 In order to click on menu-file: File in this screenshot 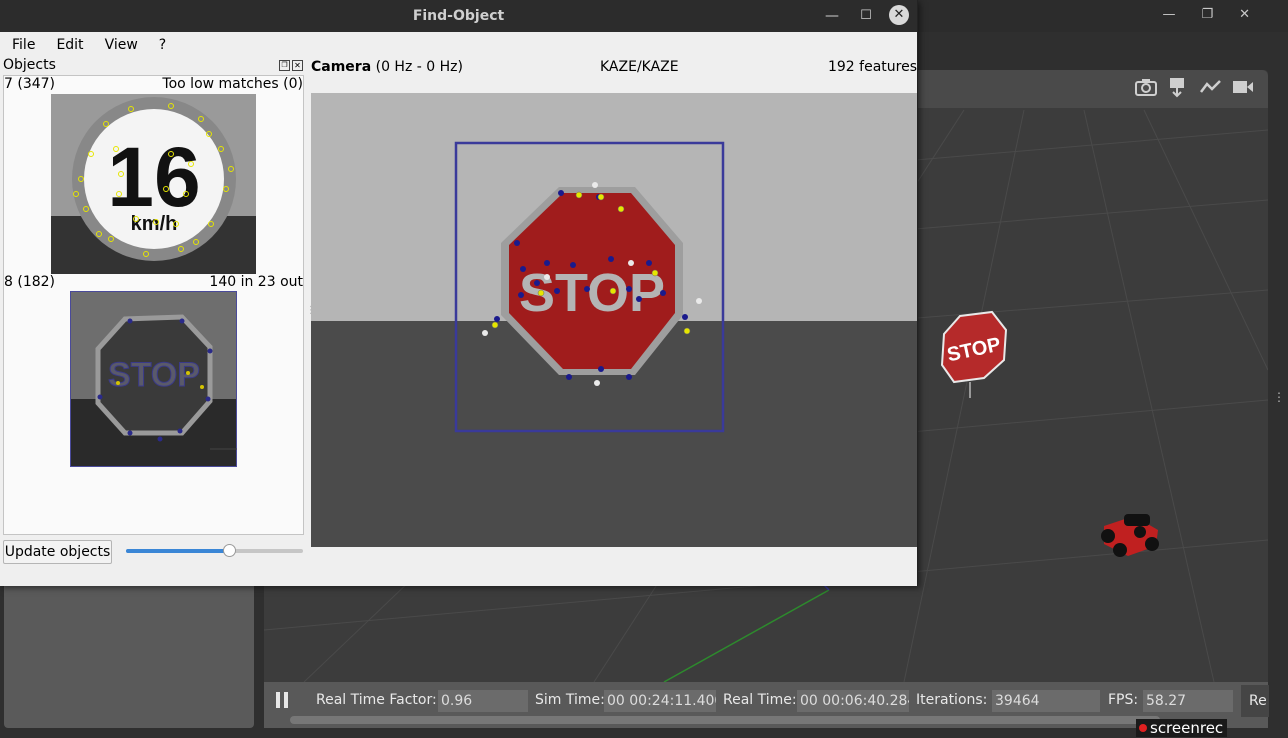, I will do `click(22, 45)`.